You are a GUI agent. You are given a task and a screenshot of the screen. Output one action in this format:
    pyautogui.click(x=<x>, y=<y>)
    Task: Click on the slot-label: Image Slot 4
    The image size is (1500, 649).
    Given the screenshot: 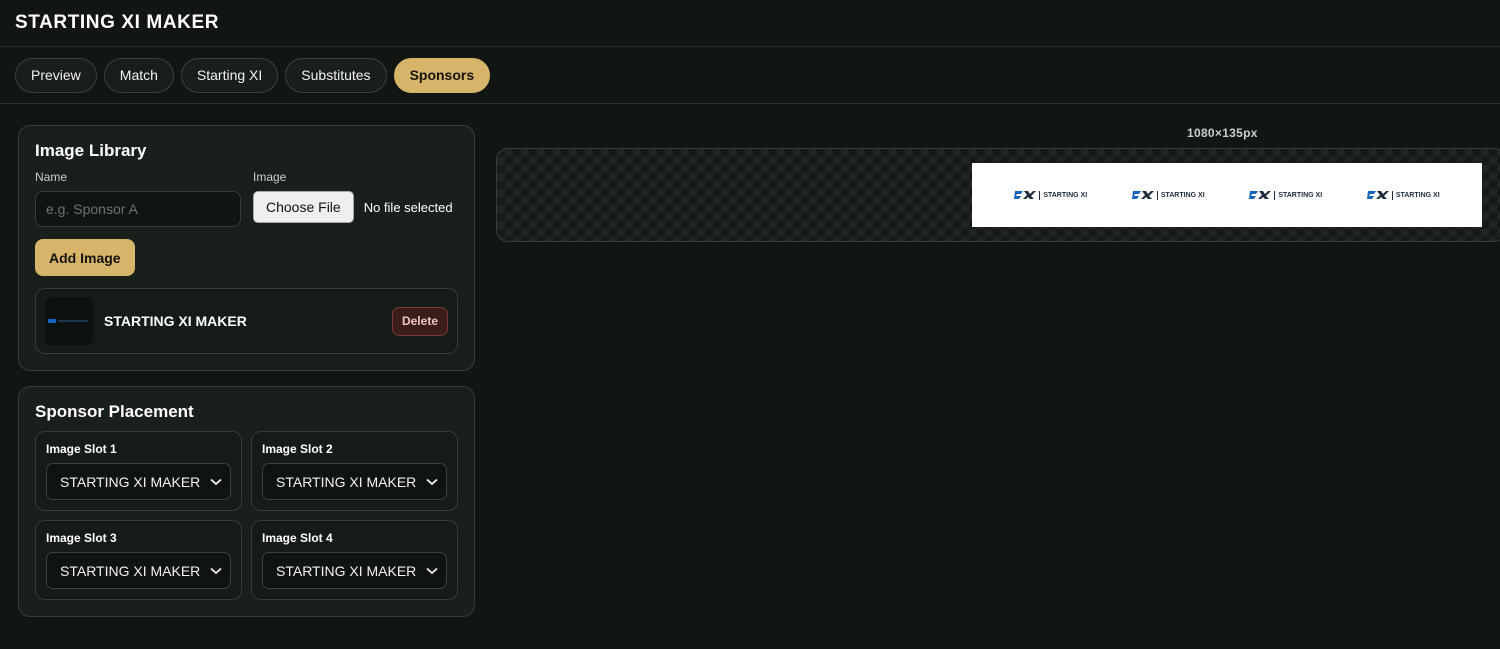 What is the action you would take?
    pyautogui.click(x=297, y=538)
    